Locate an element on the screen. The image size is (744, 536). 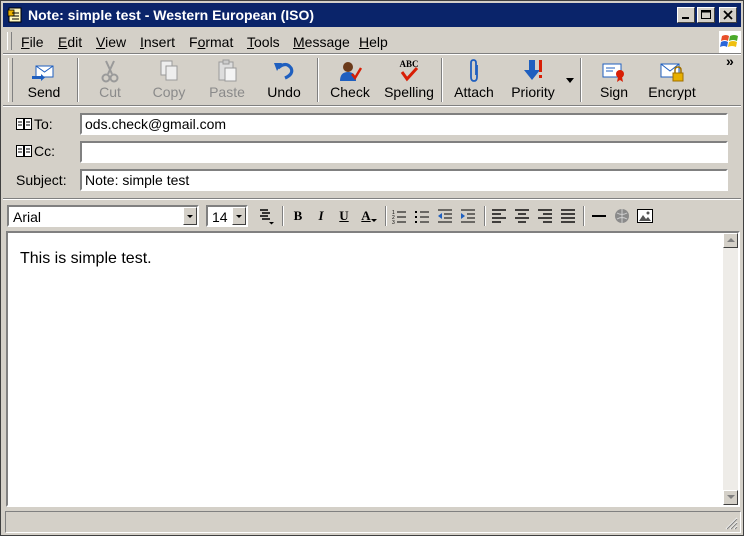
cc-label-button: Cc: is located at coordinates (35, 151).